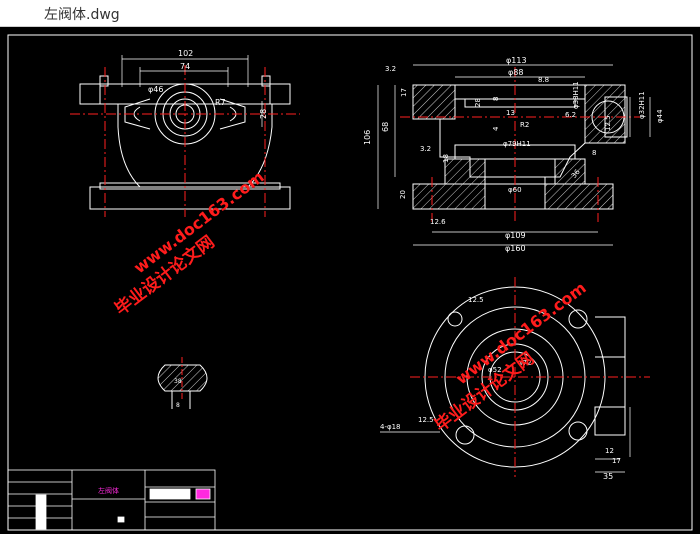 Image resolution: width=700 pixels, height=534 pixels. What do you see at coordinates (515, 72) in the screenshot?
I see `dim-phi88: φ88` at bounding box center [515, 72].